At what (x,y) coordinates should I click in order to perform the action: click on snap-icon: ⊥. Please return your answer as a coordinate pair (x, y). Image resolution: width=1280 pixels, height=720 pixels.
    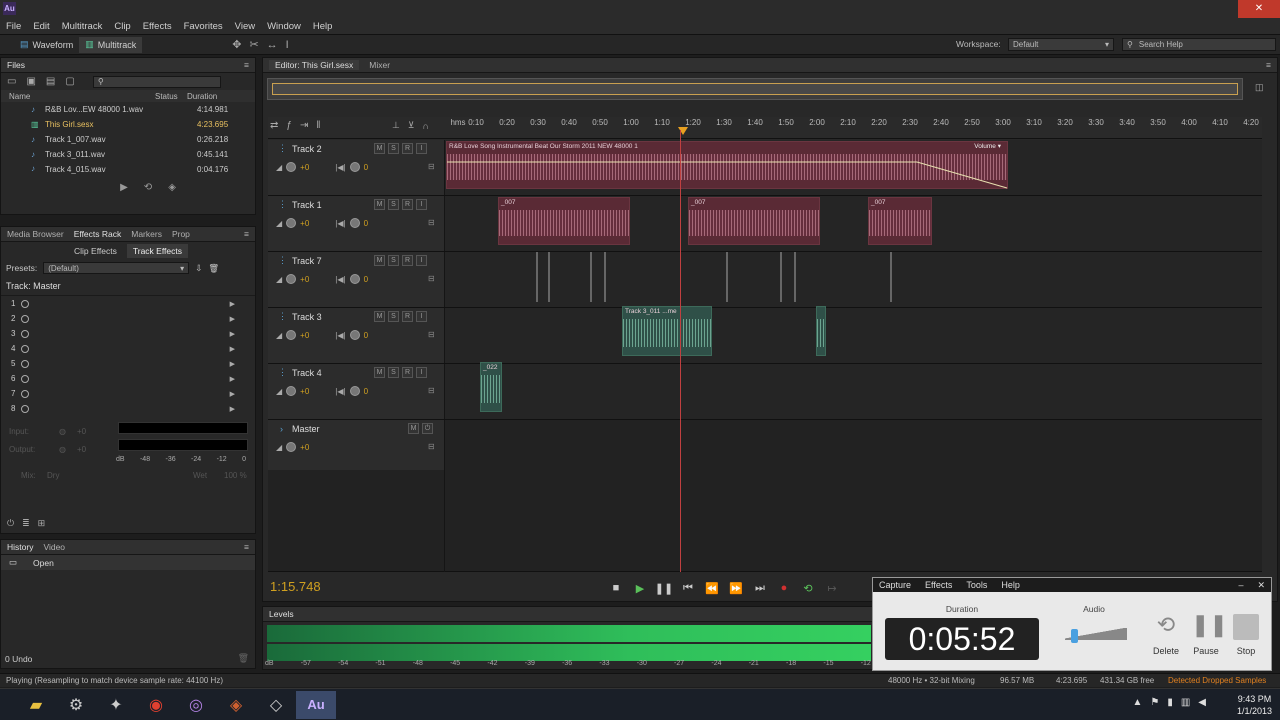
    Looking at the image, I should click on (396, 125).